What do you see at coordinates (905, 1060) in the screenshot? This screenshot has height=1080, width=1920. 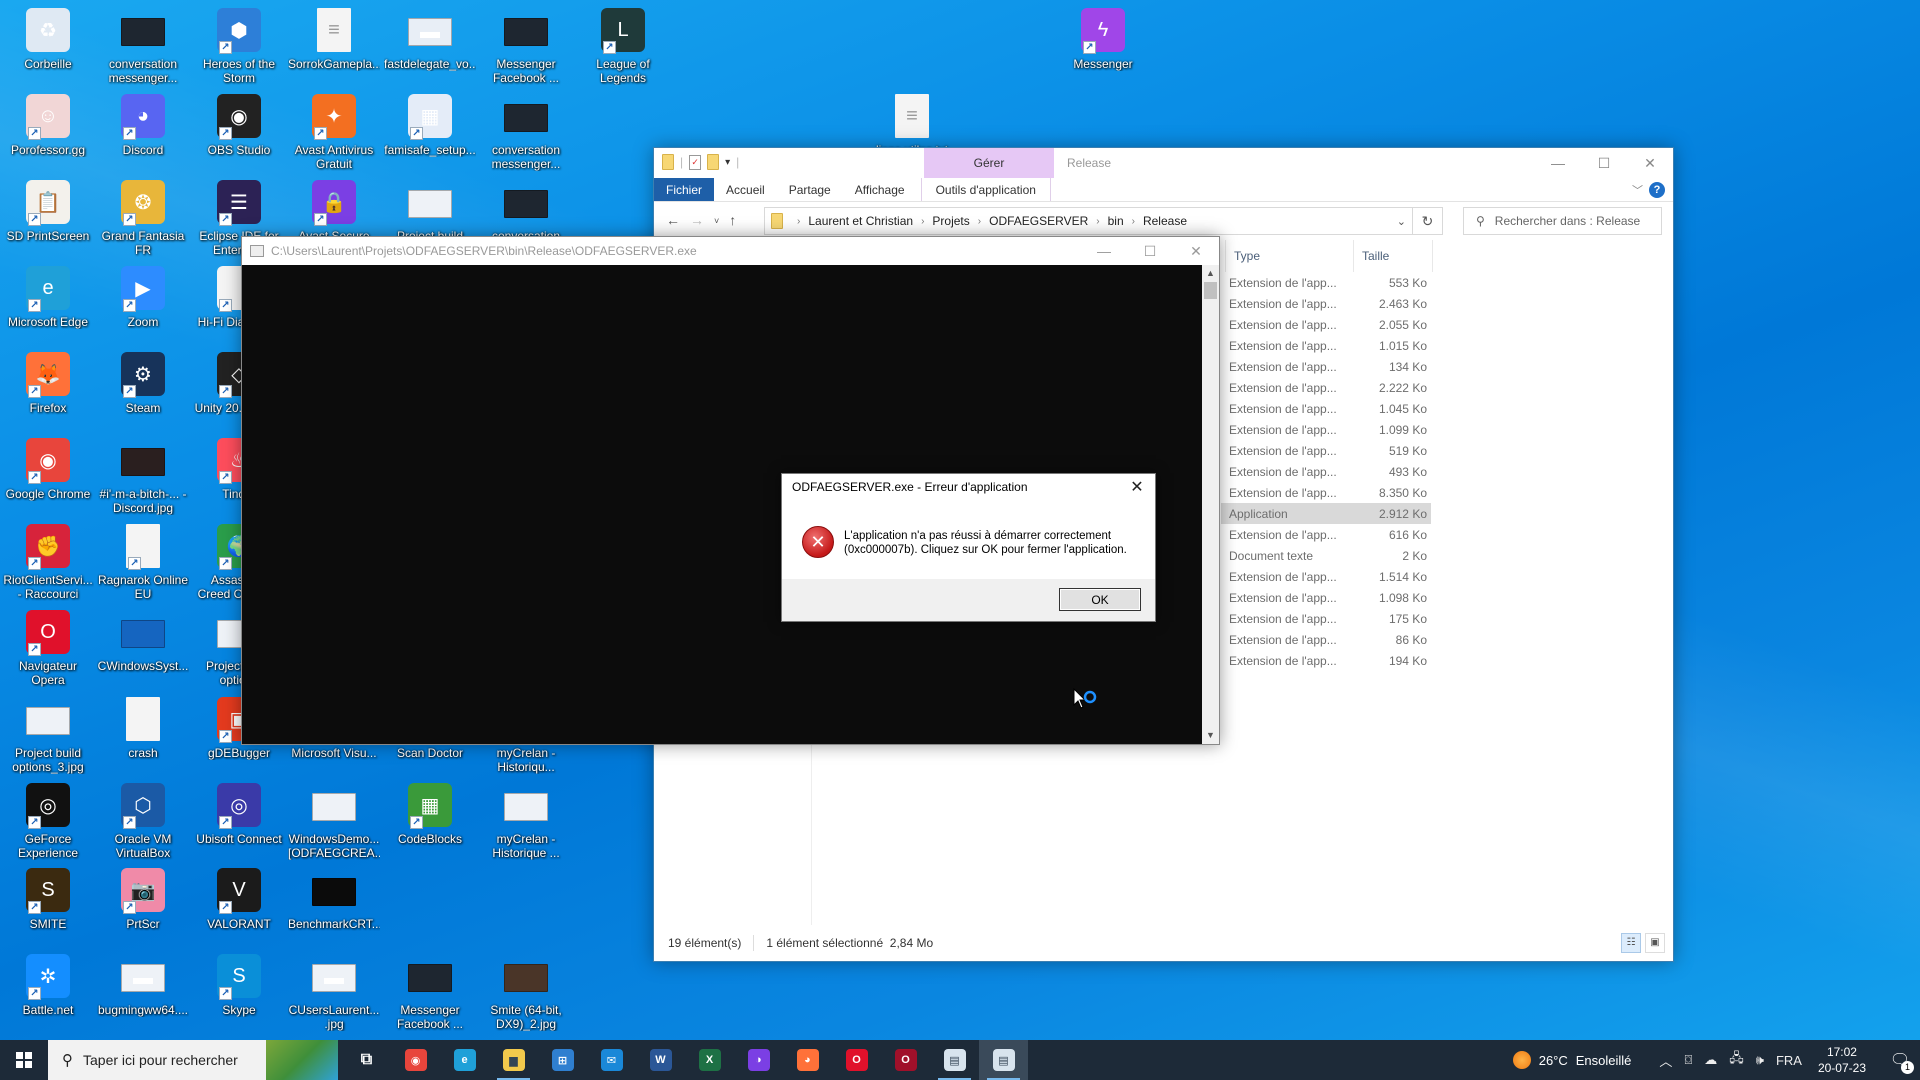 I see `taskbar-app-opera-gx: O` at bounding box center [905, 1060].